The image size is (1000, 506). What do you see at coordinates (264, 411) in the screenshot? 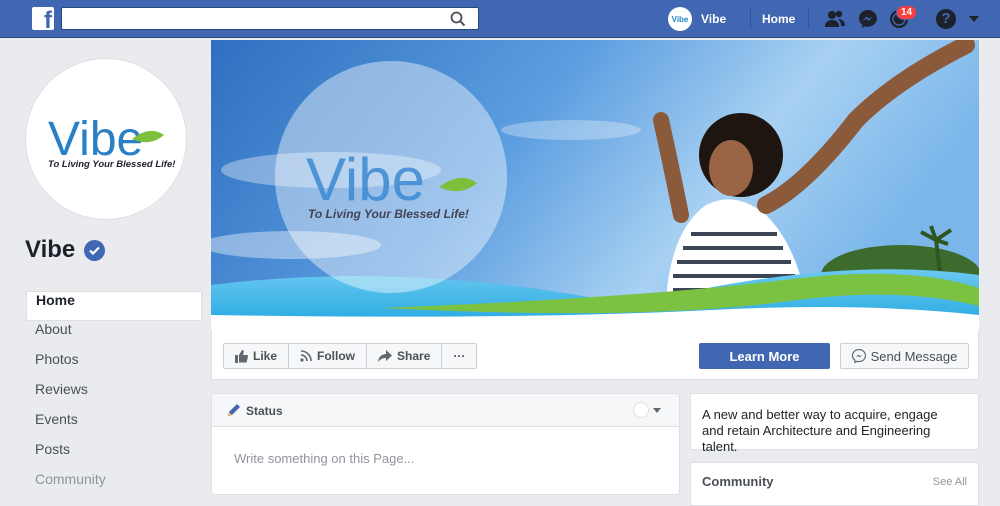
I see `tab-status: Status` at bounding box center [264, 411].